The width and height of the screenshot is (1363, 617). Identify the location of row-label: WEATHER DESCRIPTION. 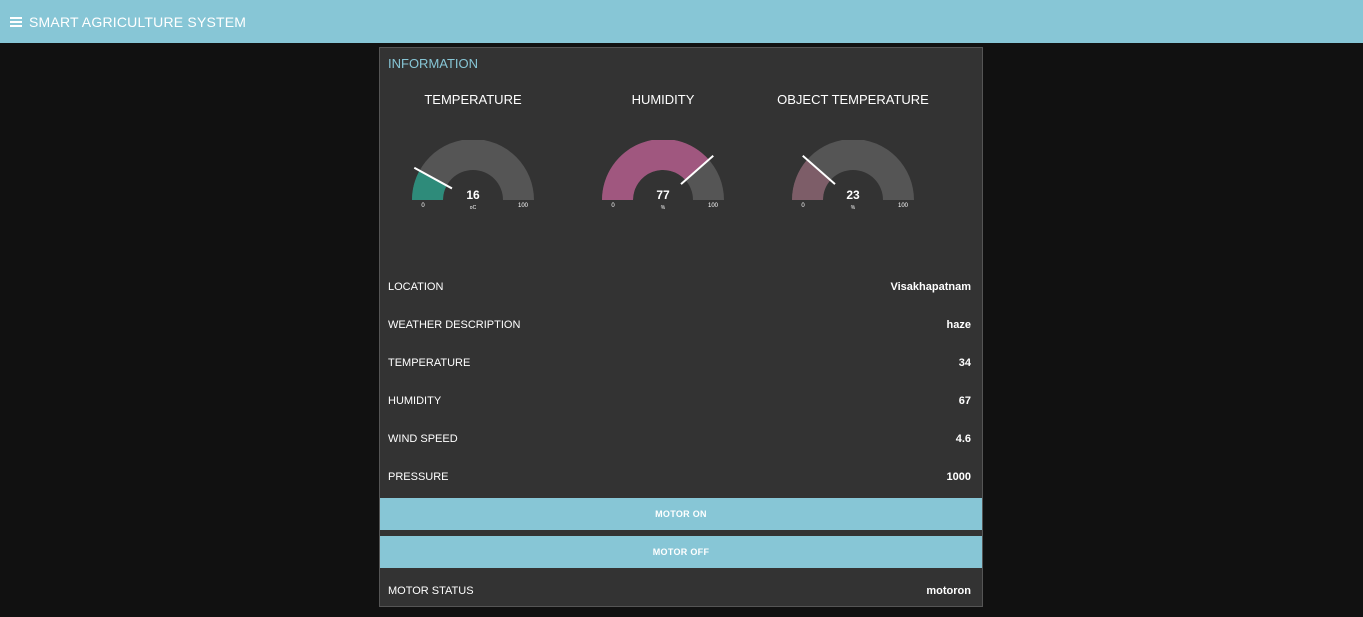
(454, 325).